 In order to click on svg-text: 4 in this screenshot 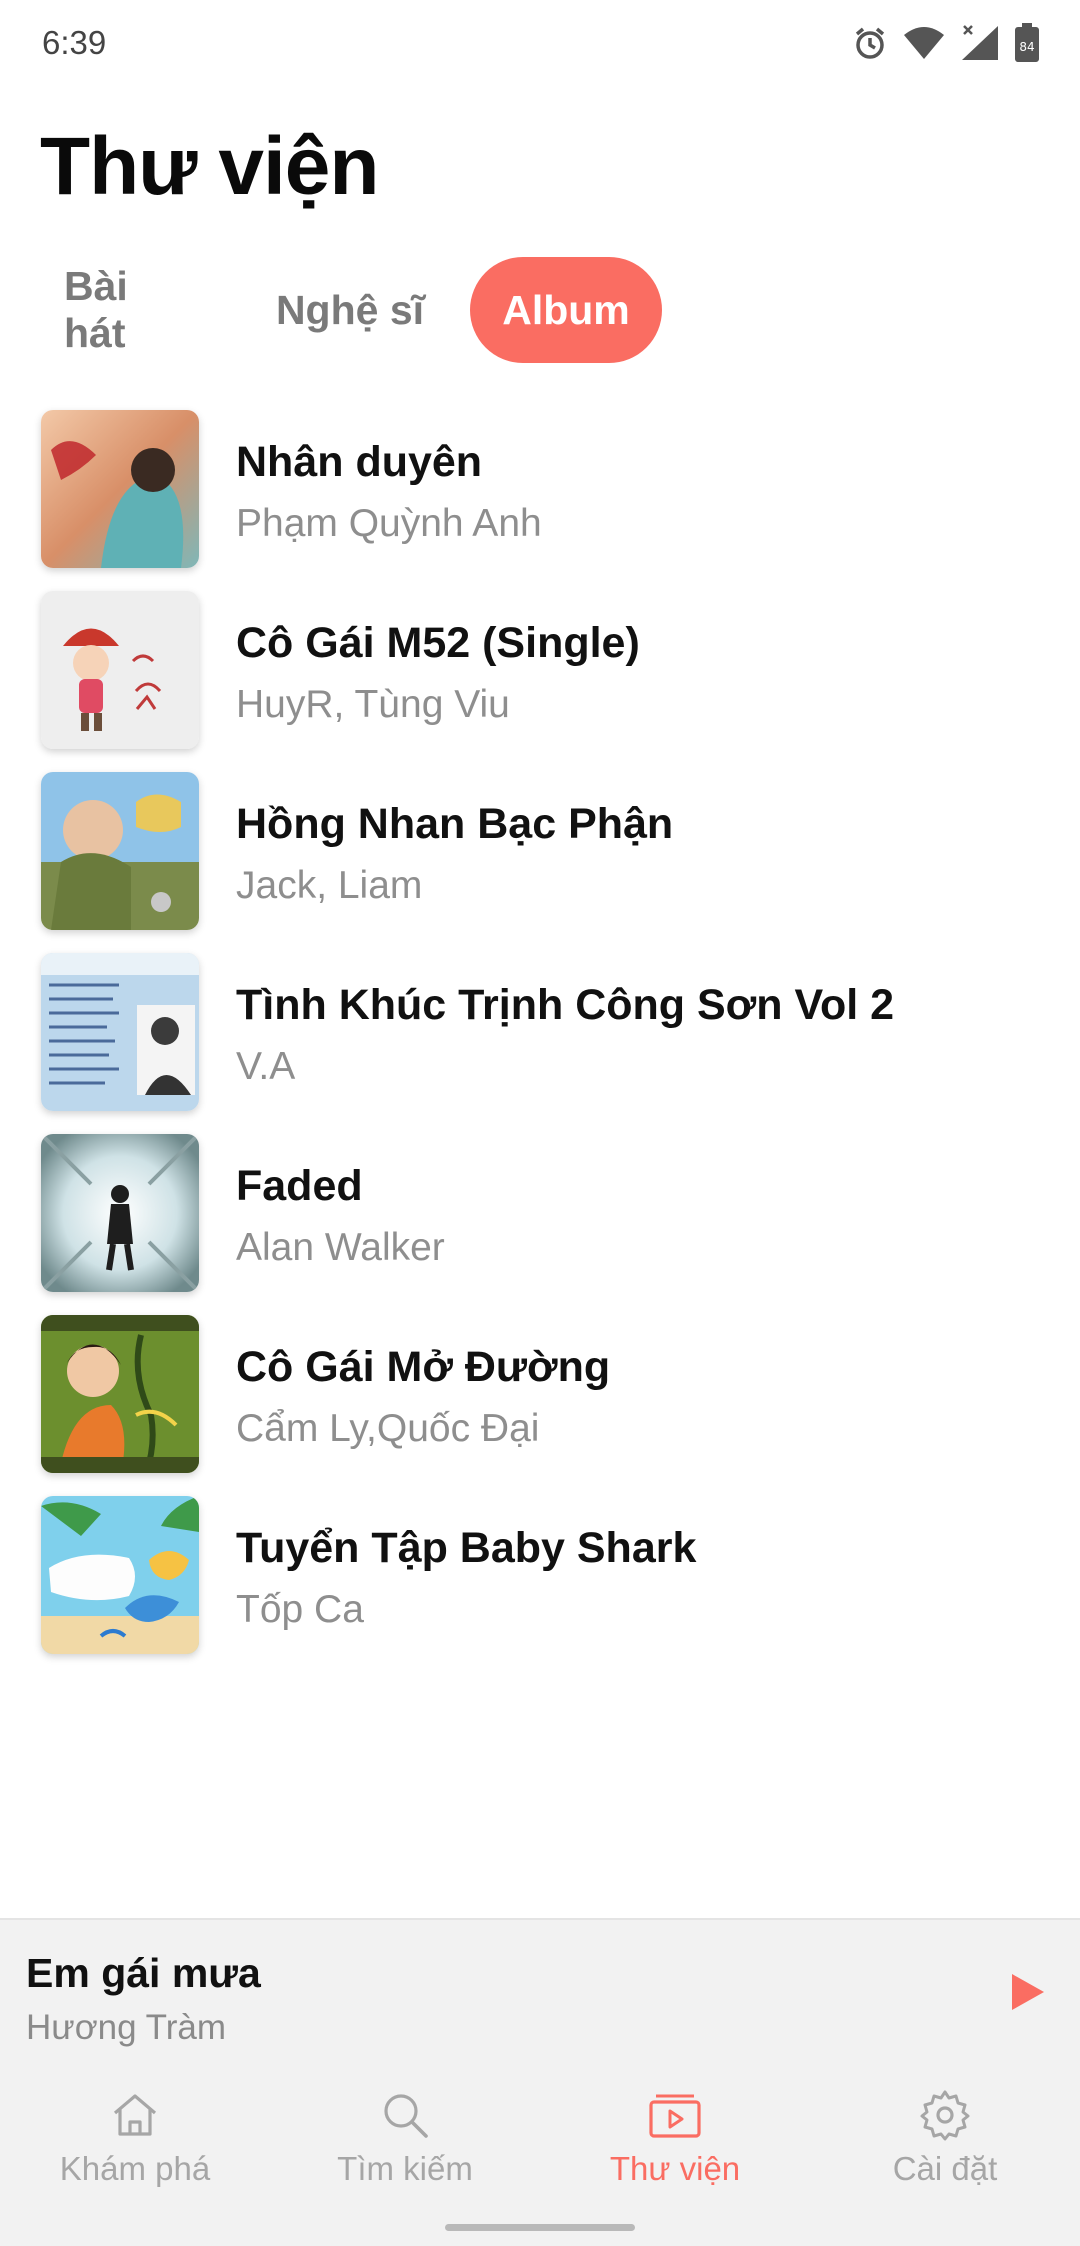, I will do `click(936, 54)`.